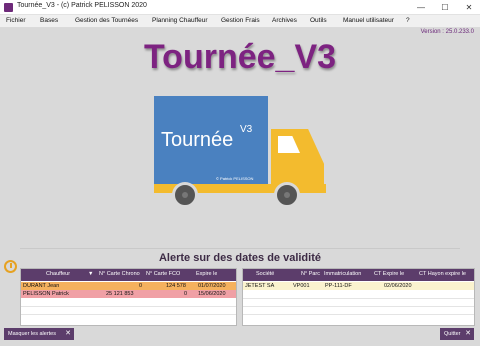 This screenshot has width=480, height=346. What do you see at coordinates (318, 20) in the screenshot?
I see `menu-outils: Outils` at bounding box center [318, 20].